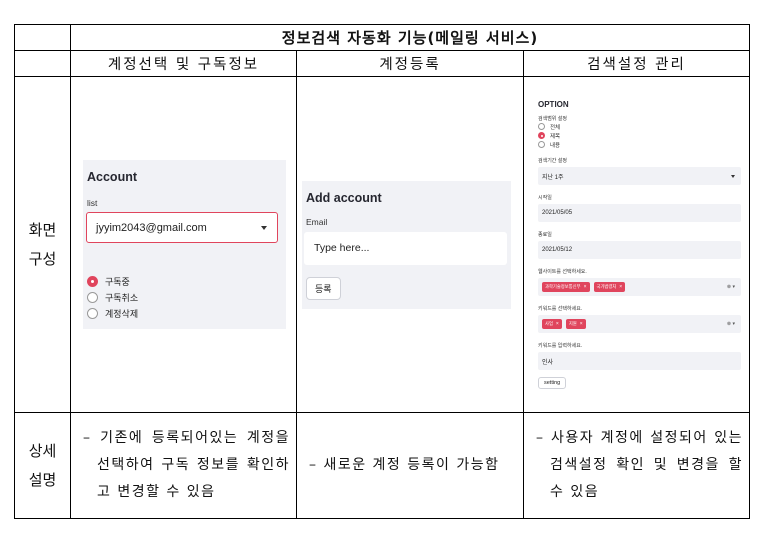 This screenshot has width=777, height=542. I want to click on row-label-detail-line2: 설명, so click(42, 479).